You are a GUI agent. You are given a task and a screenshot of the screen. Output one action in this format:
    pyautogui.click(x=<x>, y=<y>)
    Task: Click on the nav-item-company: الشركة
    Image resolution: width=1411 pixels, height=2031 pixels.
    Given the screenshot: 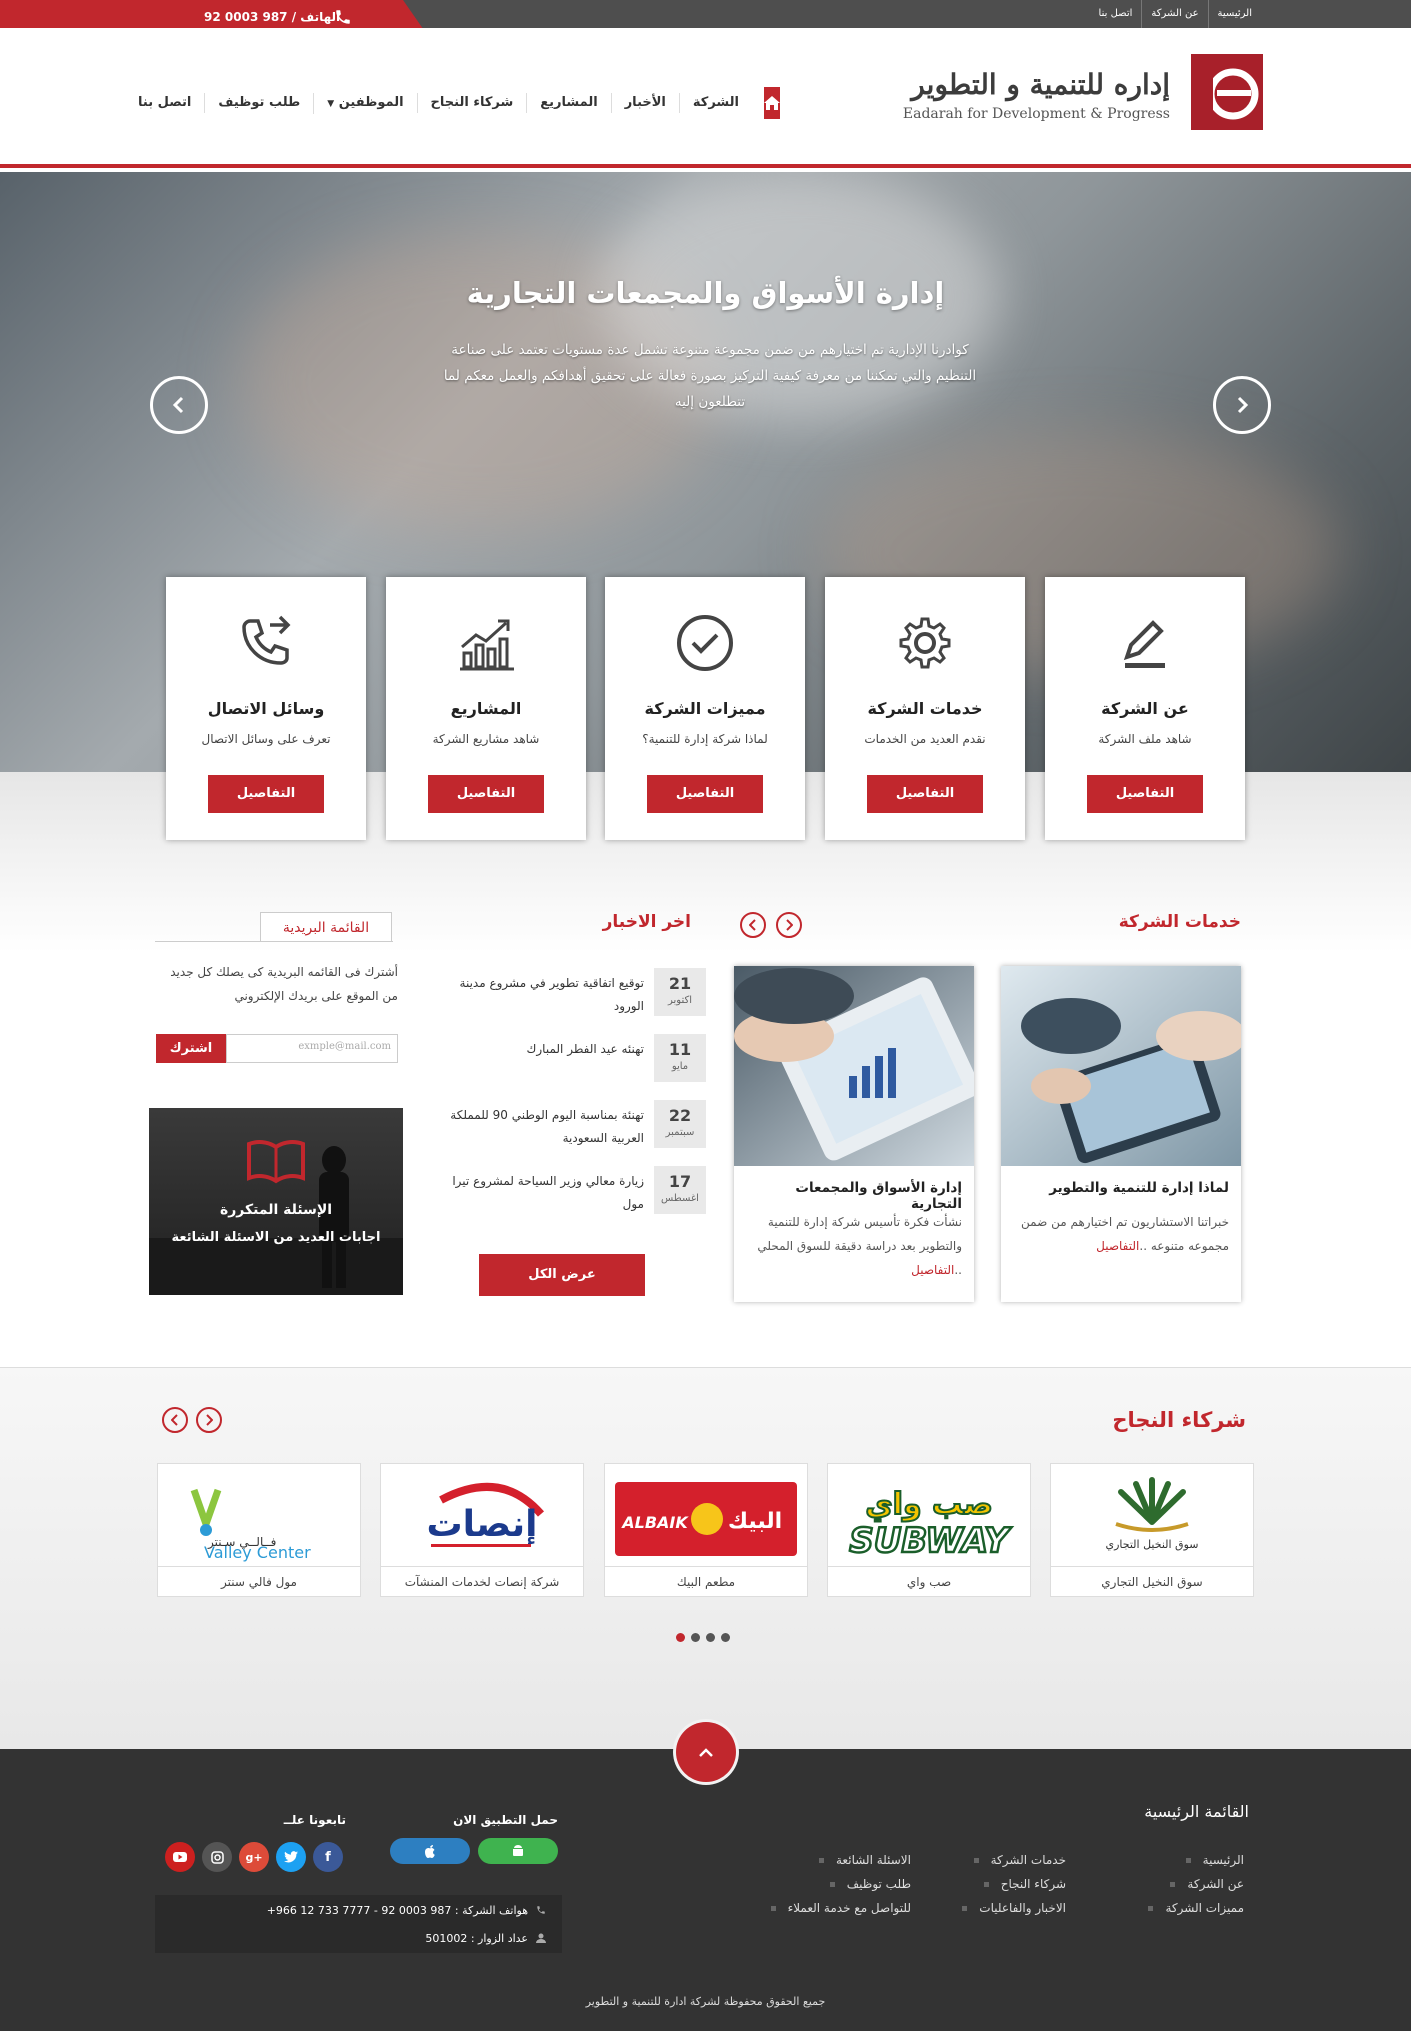 What is the action you would take?
    pyautogui.click(x=715, y=103)
    